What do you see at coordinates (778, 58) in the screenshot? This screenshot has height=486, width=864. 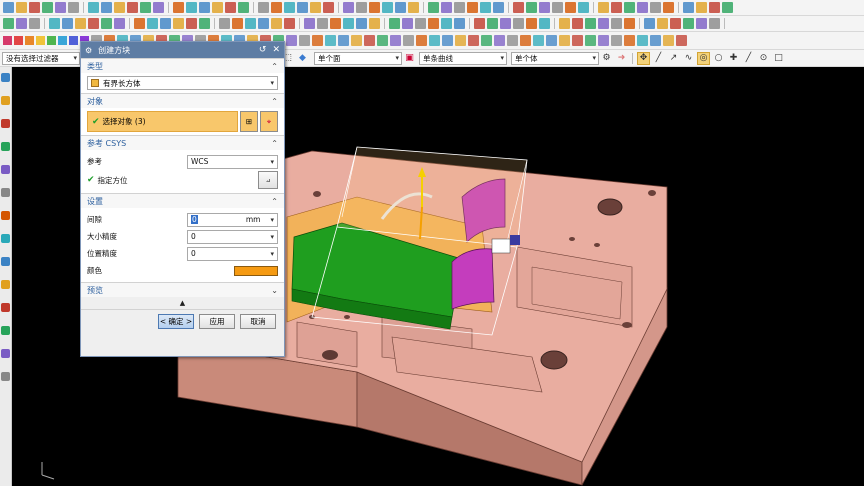 I see `square-icon: □` at bounding box center [778, 58].